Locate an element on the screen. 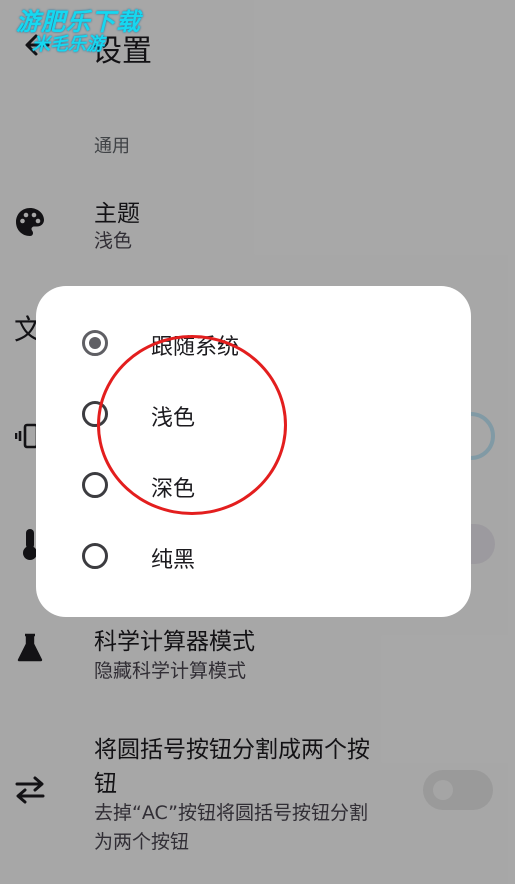 This screenshot has height=884, width=515. option-label: 纯黑 is located at coordinates (173, 560).